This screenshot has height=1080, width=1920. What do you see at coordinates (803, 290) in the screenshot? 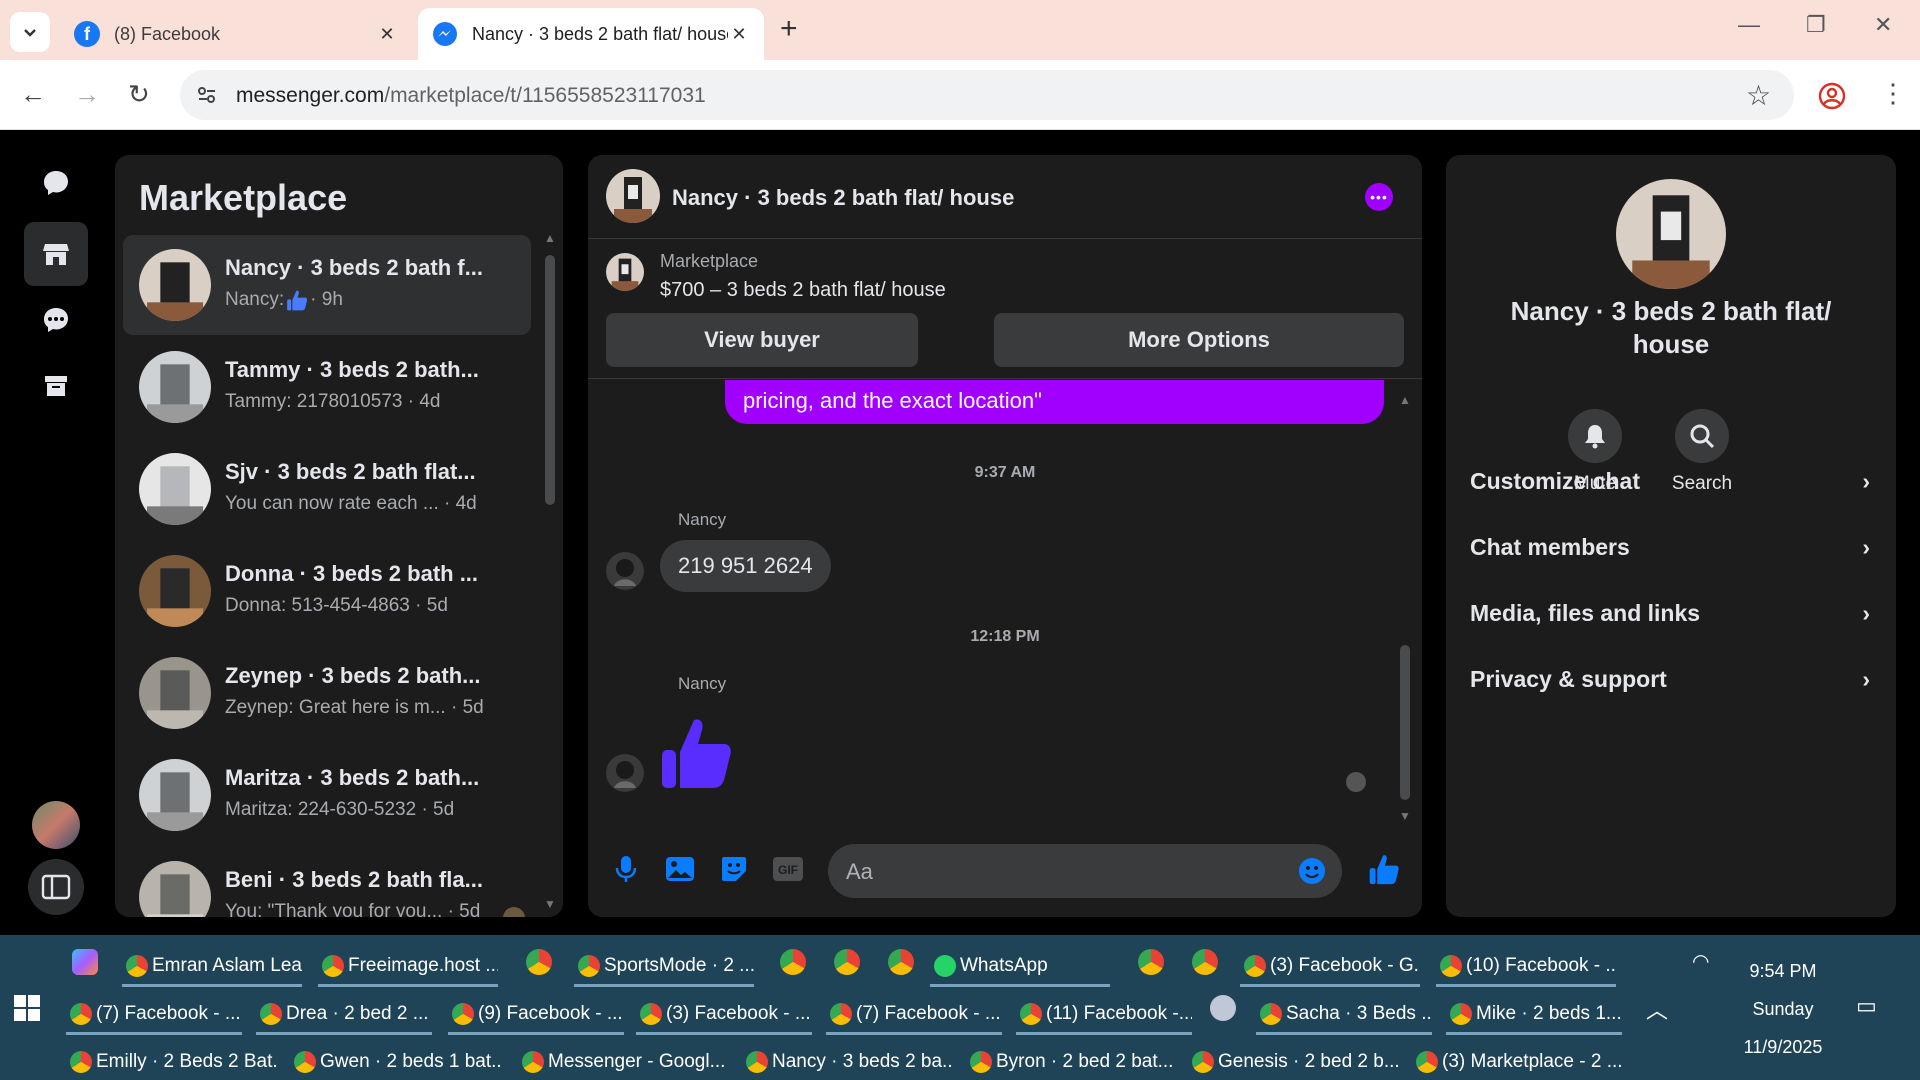
I see `listing-title: $700 – 3 beds 2 bath flat/ house` at bounding box center [803, 290].